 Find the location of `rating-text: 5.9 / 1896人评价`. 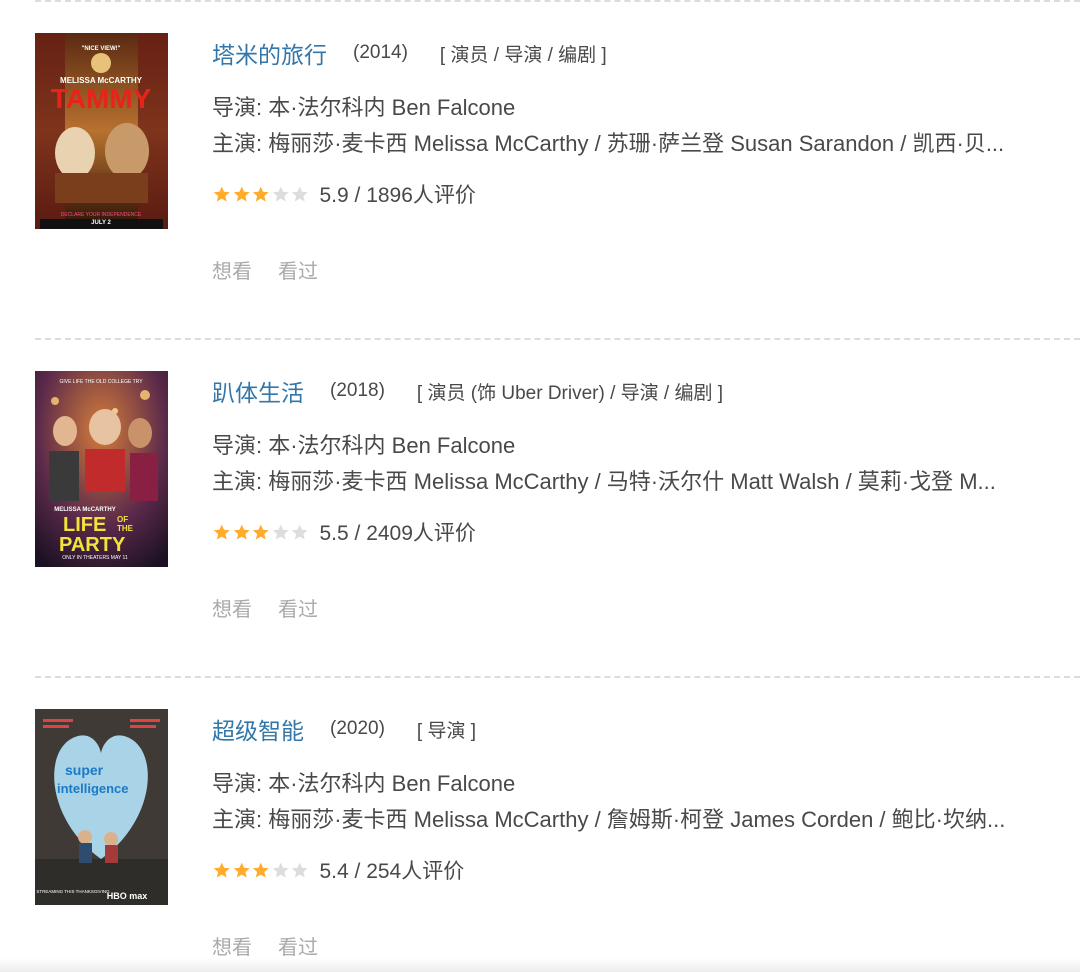

rating-text: 5.9 / 1896人评价 is located at coordinates (397, 195).